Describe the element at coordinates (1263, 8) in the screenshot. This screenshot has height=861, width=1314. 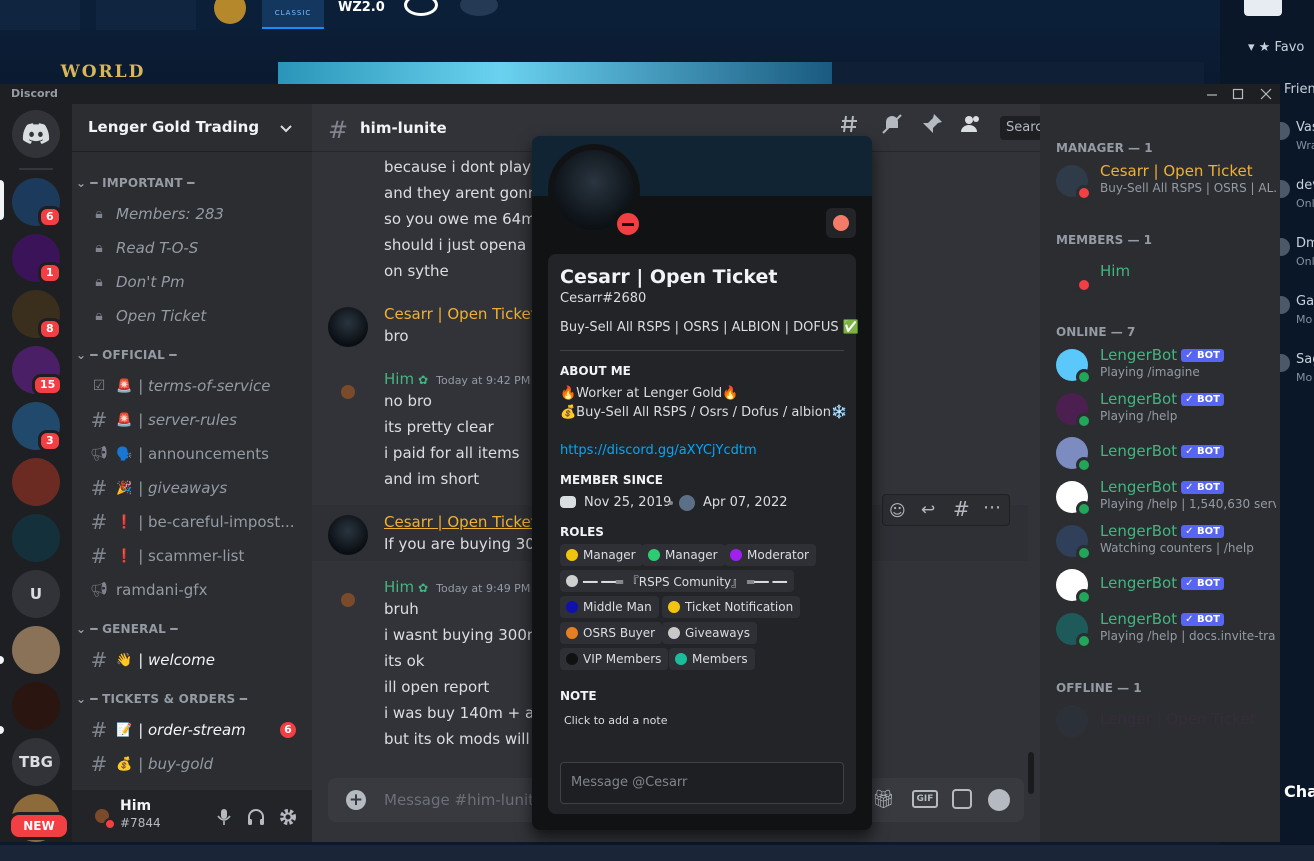
I see `profile-icon` at that location.